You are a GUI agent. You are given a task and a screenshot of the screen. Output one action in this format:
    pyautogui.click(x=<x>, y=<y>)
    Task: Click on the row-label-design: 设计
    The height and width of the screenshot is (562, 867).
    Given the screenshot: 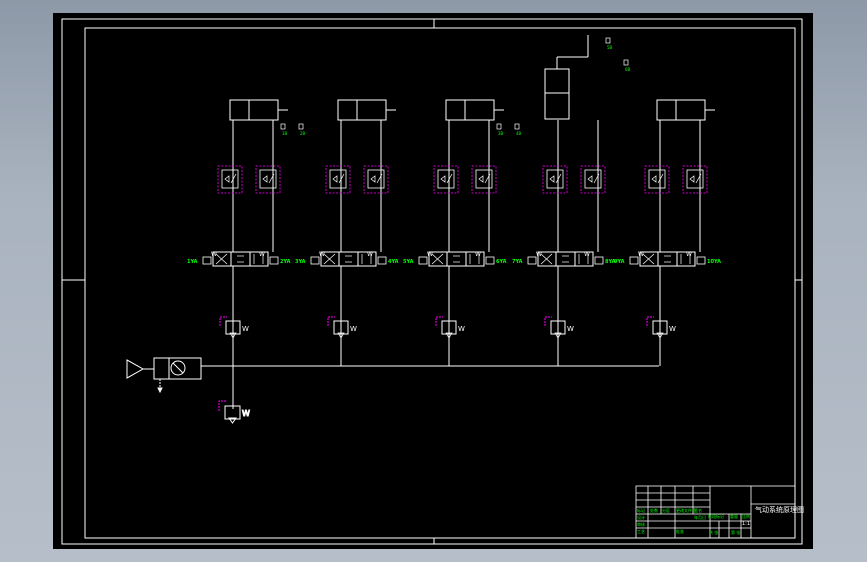 What is the action you would take?
    pyautogui.click(x=641, y=517)
    